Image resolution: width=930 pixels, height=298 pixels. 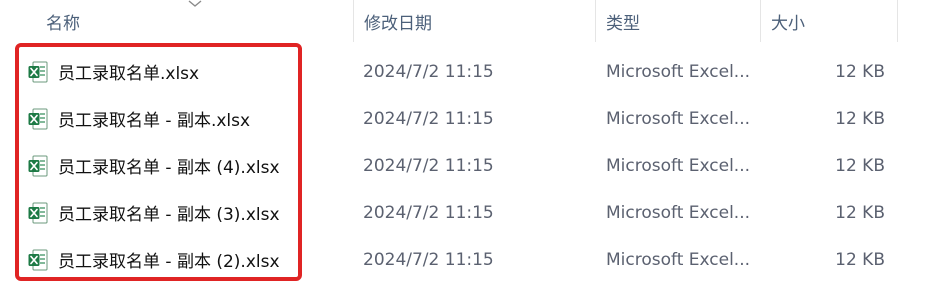 I want to click on column-header-row: 名称 修改日期 类型 大小, so click(x=465, y=21).